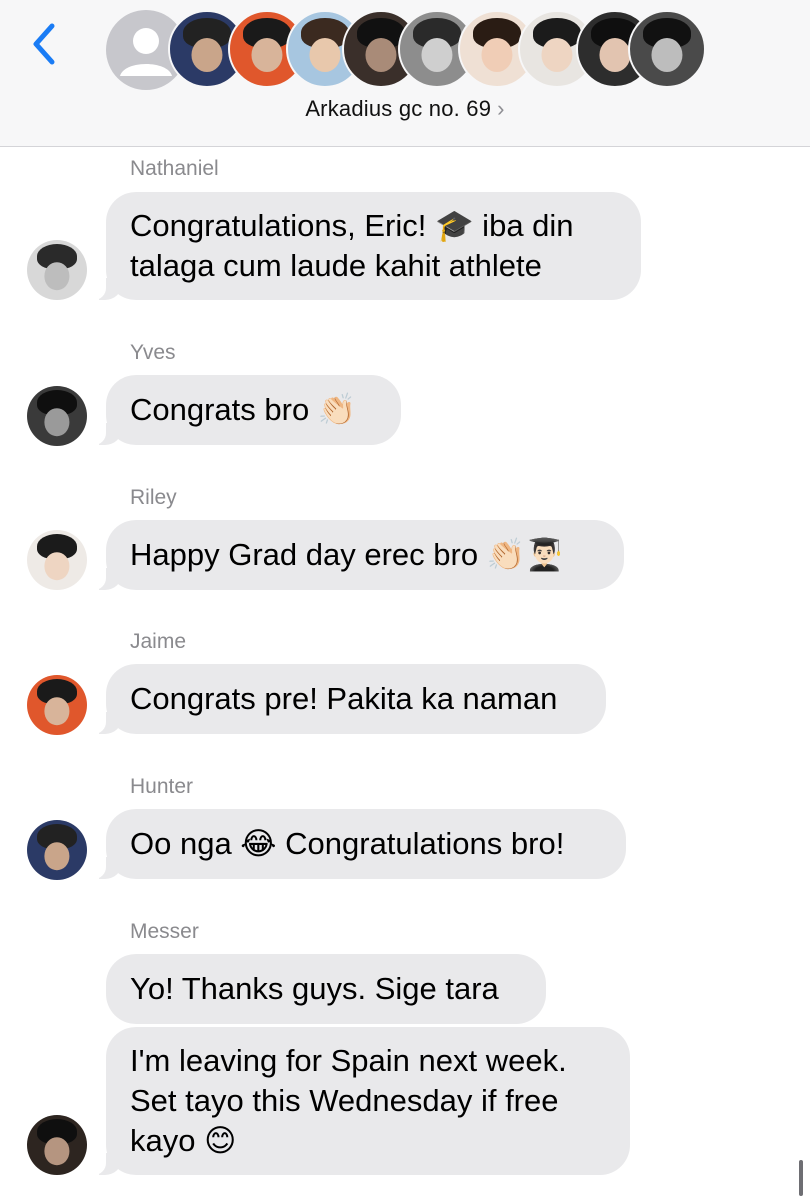 Image resolution: width=810 pixels, height=1200 pixels. Describe the element at coordinates (174, 168) in the screenshot. I see `sender-name: Nathaniel` at that location.